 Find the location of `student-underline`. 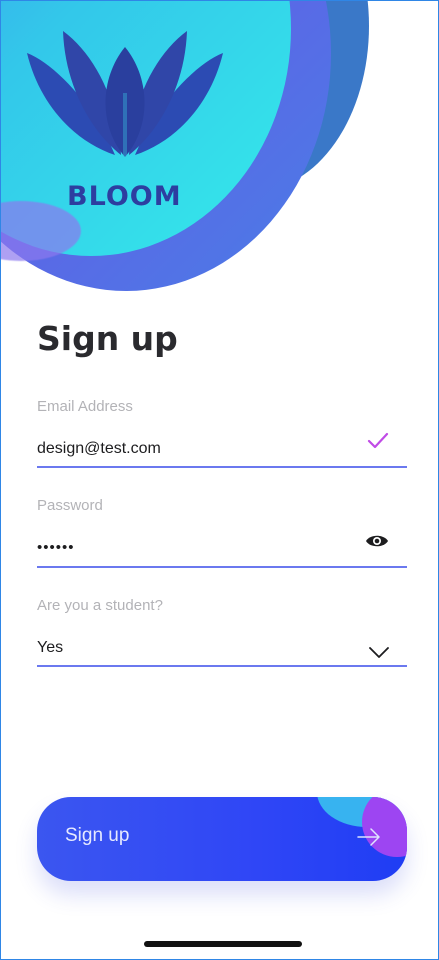

student-underline is located at coordinates (222, 666).